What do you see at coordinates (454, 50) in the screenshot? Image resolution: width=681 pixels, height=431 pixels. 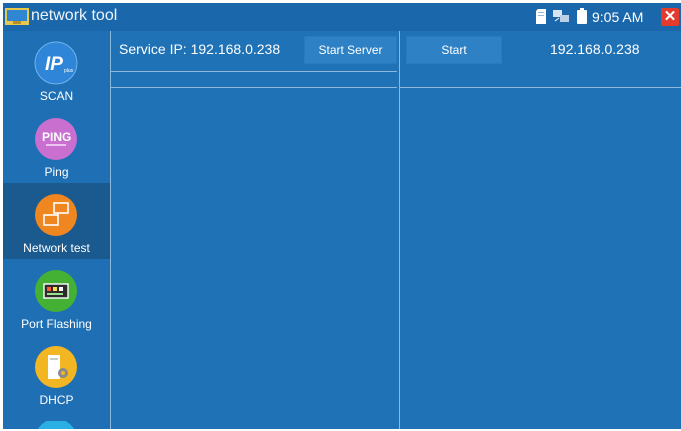 I see `start-button: Start` at bounding box center [454, 50].